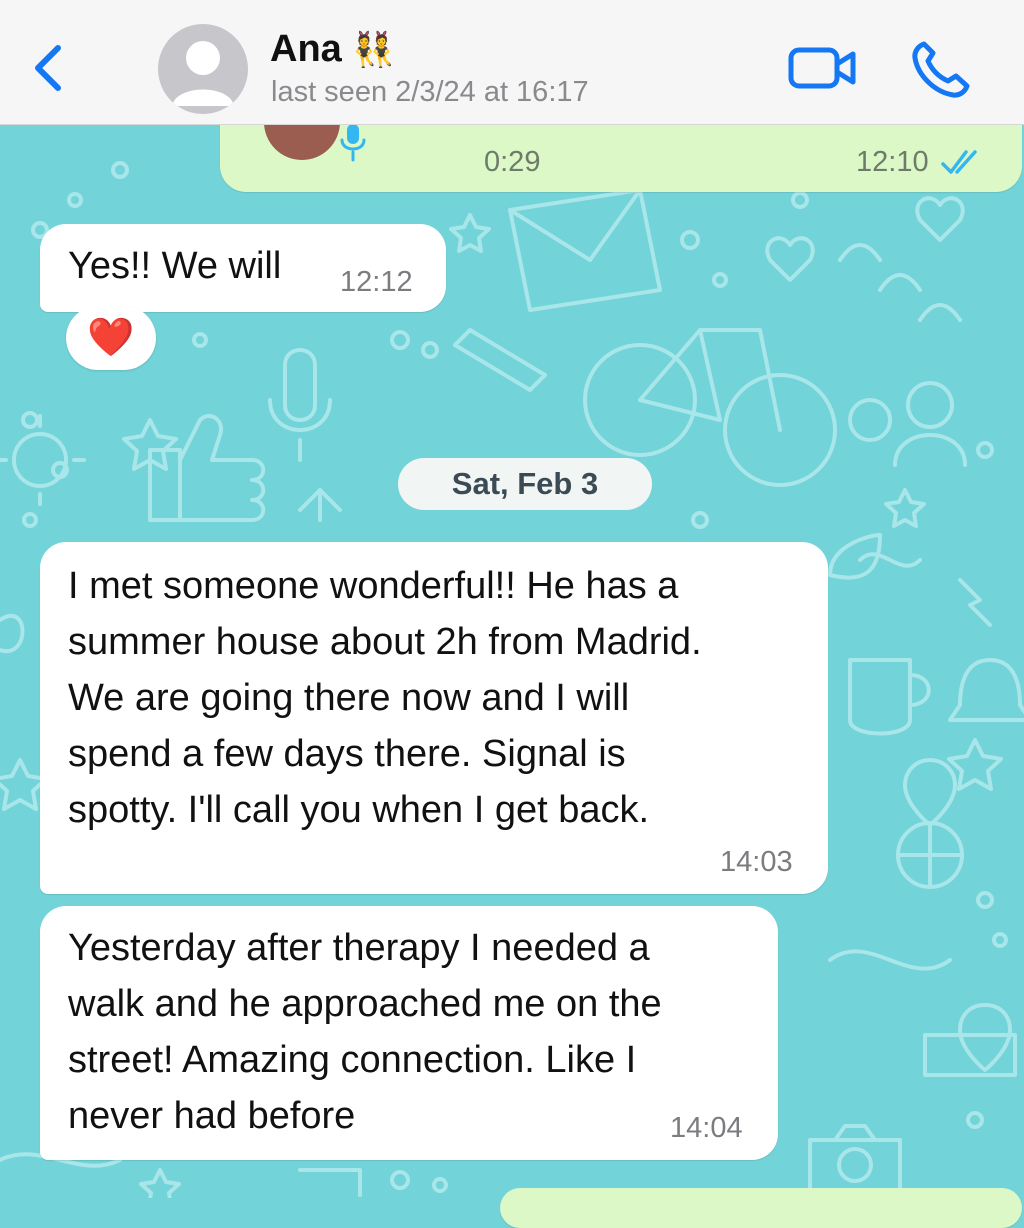  What do you see at coordinates (352, 1060) in the screenshot?
I see `message-line: street! Amazing connection. Like I` at bounding box center [352, 1060].